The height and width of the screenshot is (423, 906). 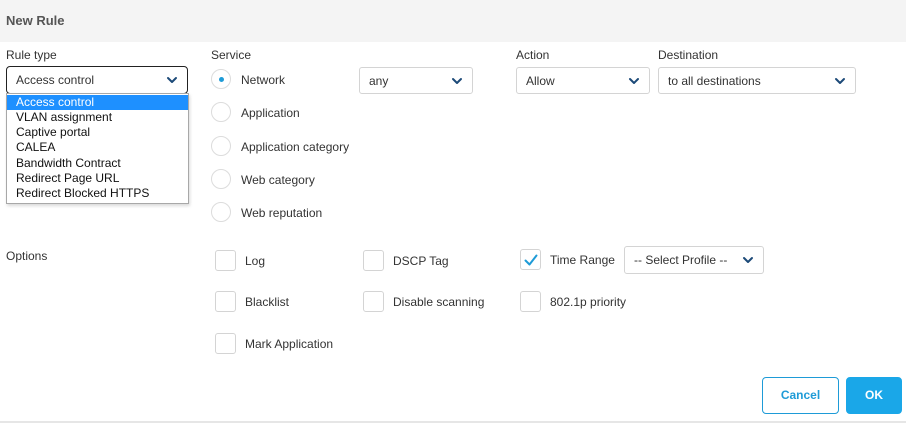 What do you see at coordinates (800, 395) in the screenshot?
I see `cancel-button: Cancel` at bounding box center [800, 395].